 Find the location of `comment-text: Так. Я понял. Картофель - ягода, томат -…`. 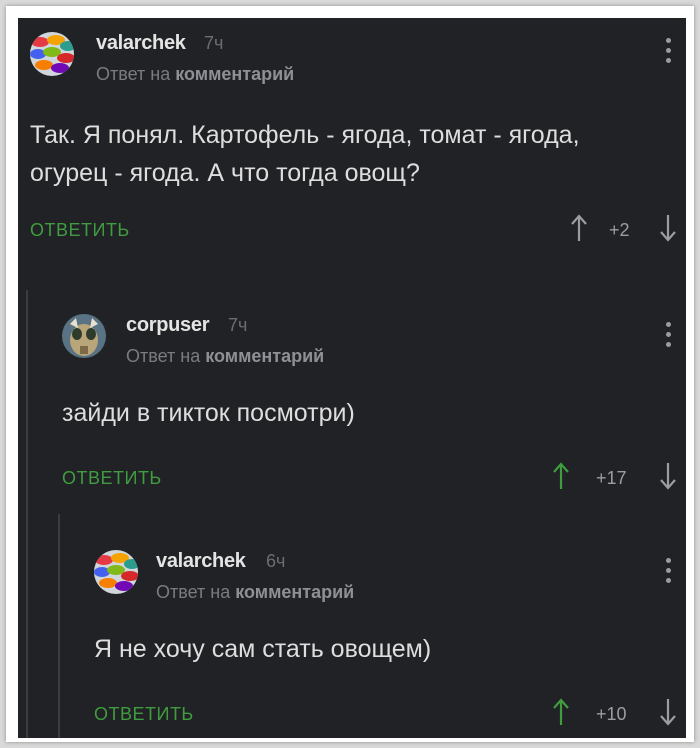

comment-text: Так. Я понял. Картофель - ягода, томат -… is located at coordinates (305, 154).